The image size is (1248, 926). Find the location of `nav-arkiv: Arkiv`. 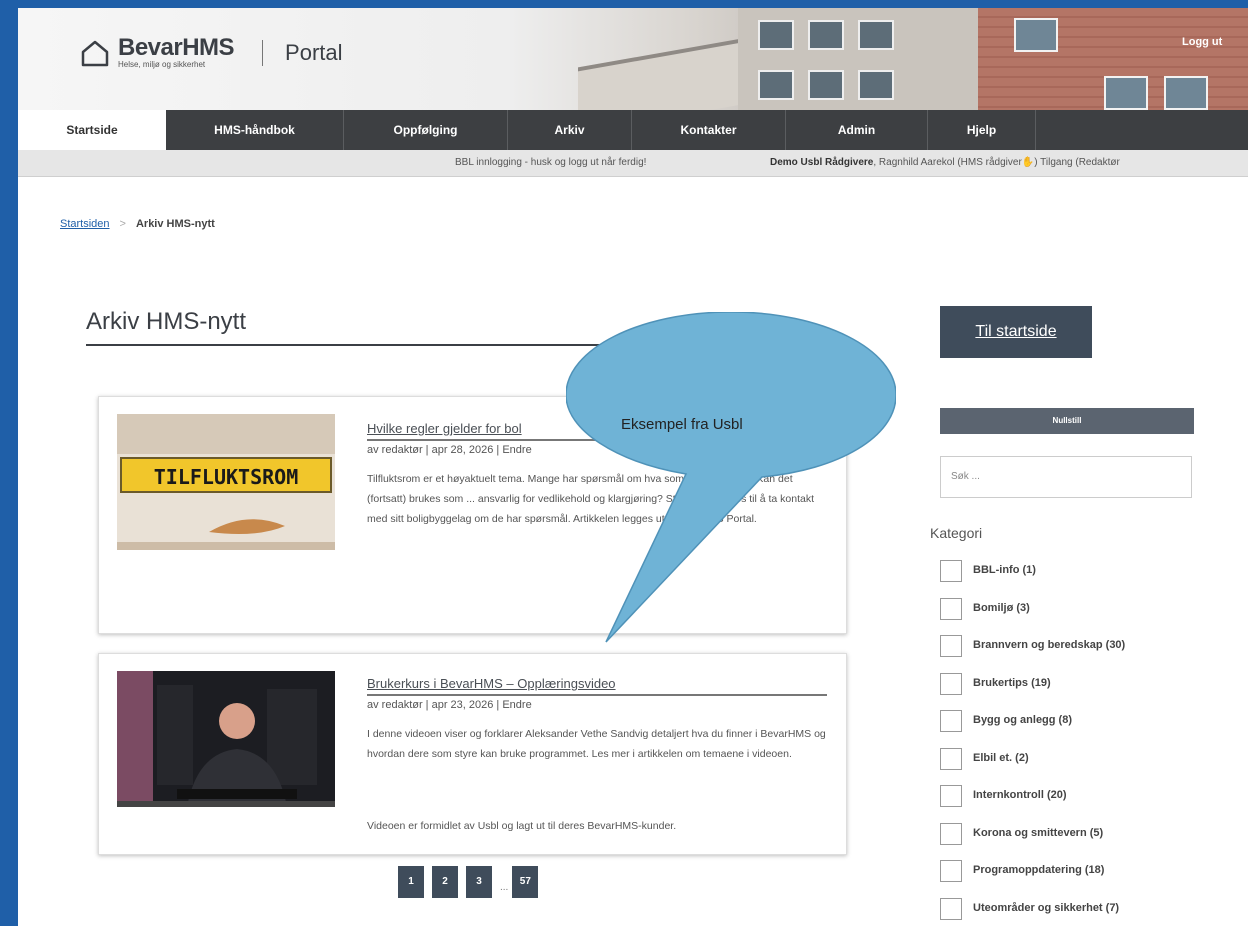

nav-arkiv: Arkiv is located at coordinates (570, 130).